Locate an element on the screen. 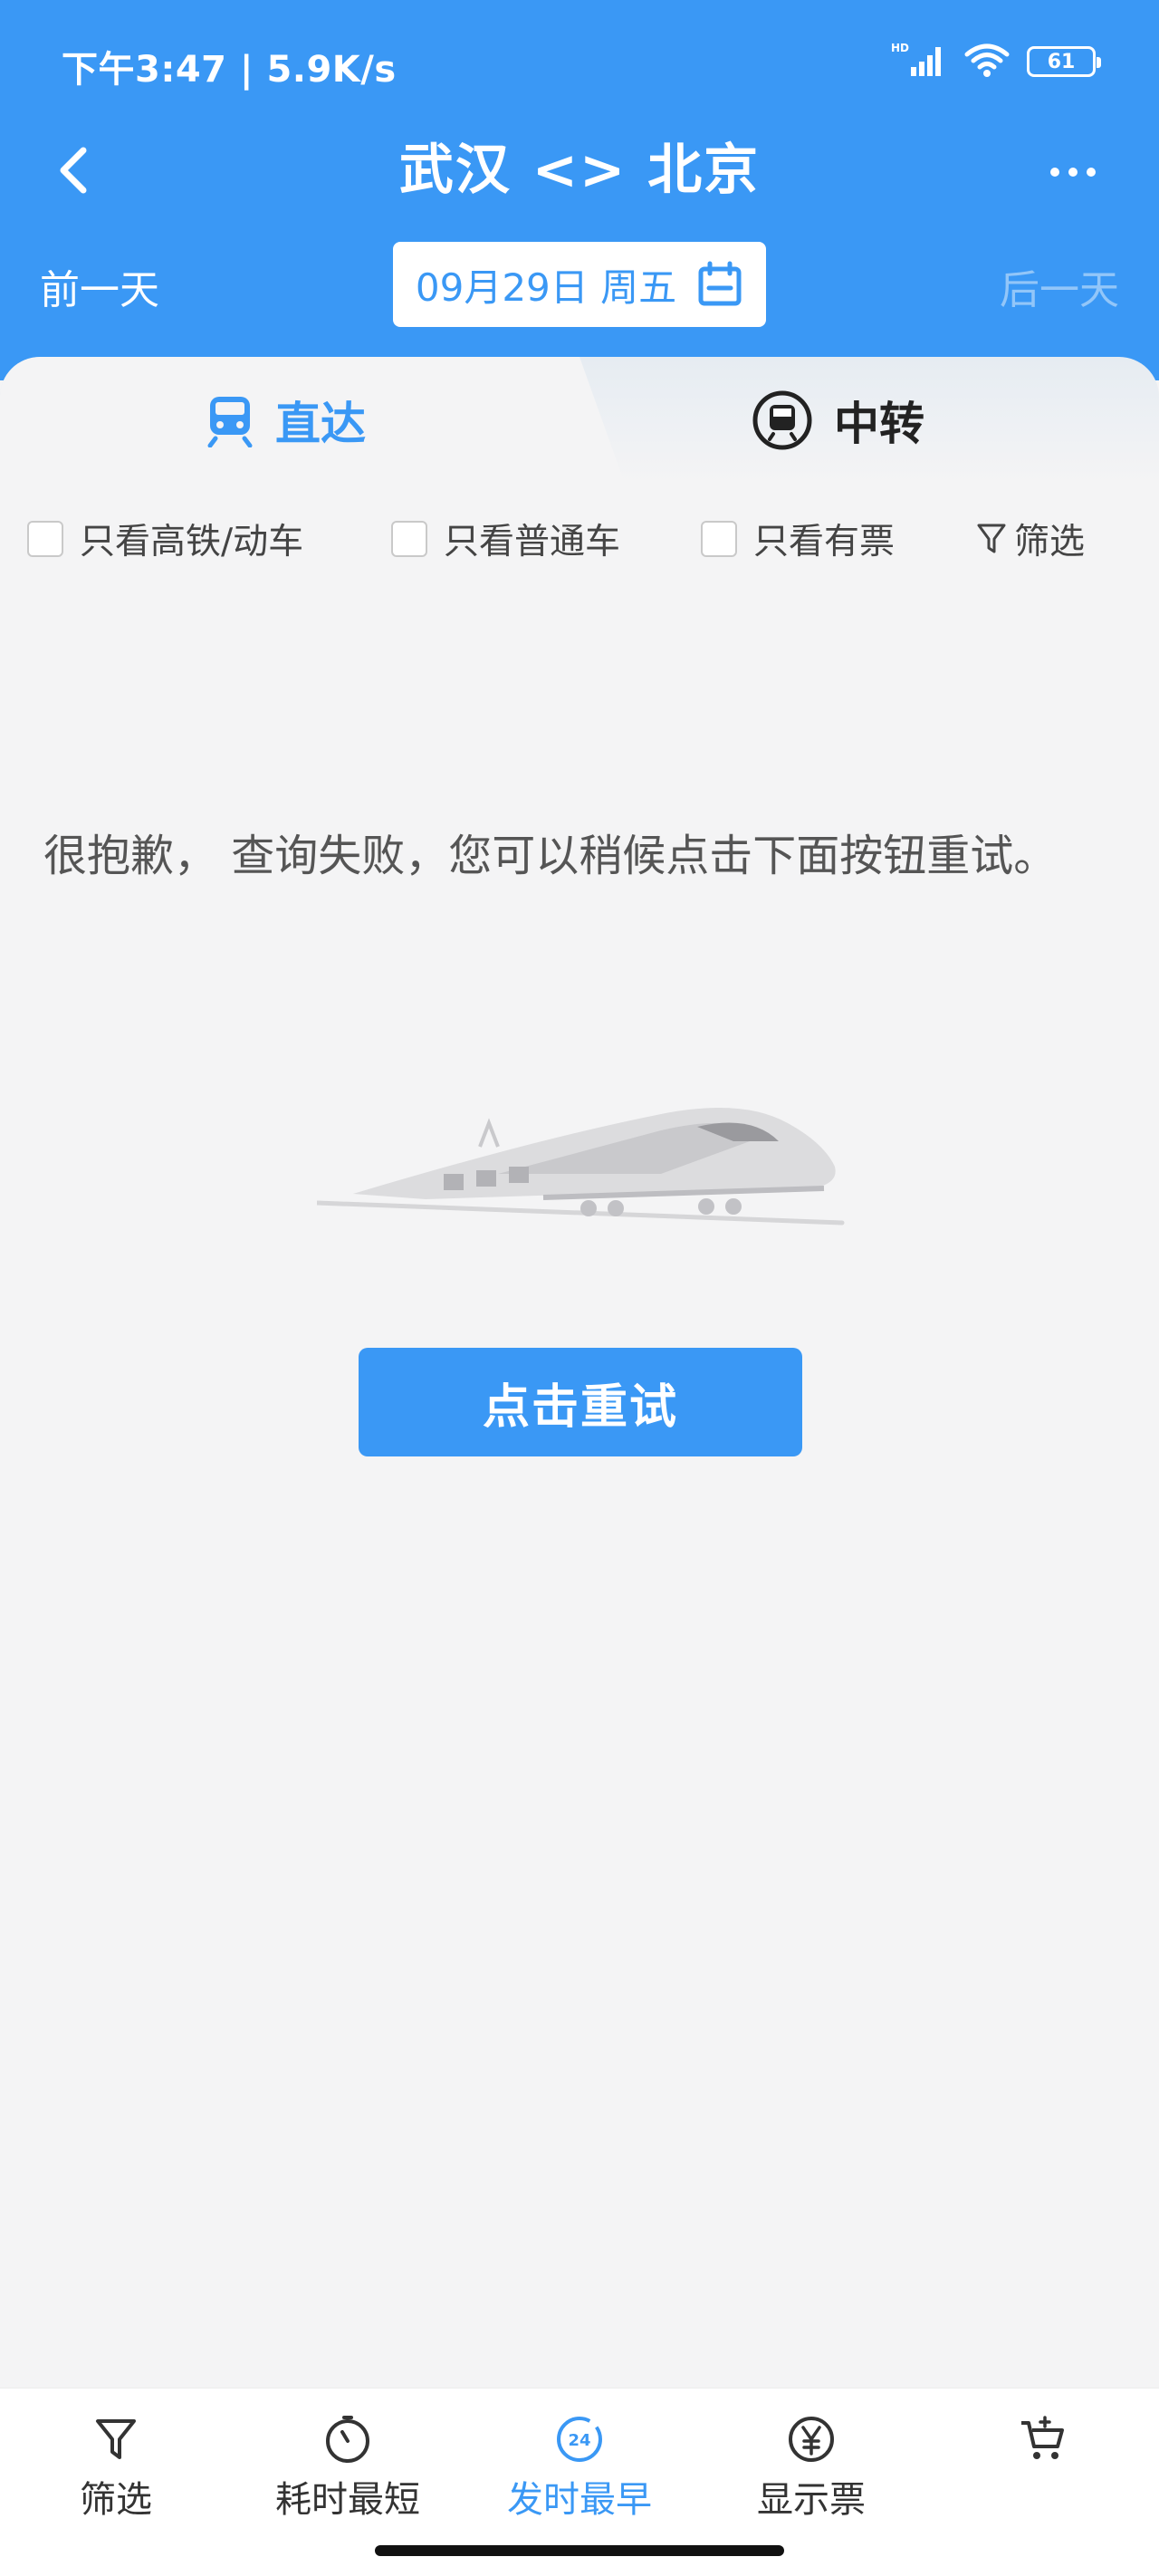 Image resolution: width=1159 pixels, height=2576 pixels. bottom-earliest-button: 24 发时最早 is located at coordinates (579, 2468).